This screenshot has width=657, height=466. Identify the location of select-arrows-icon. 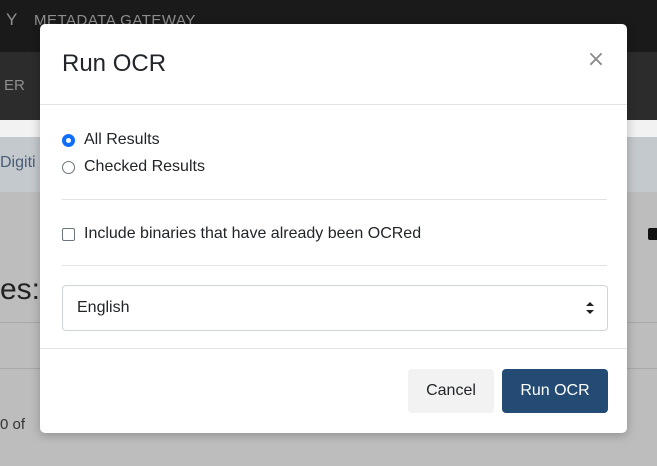
(590, 308).